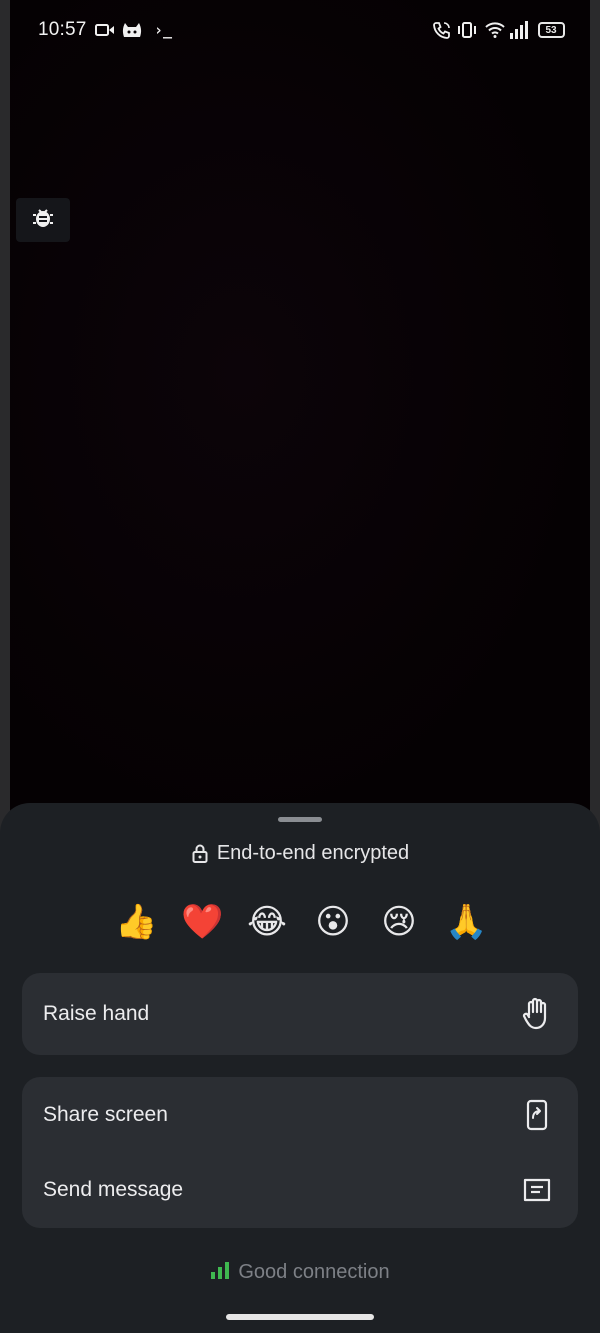 Image resolution: width=600 pixels, height=1333 pixels. I want to click on lock-icon, so click(200, 853).